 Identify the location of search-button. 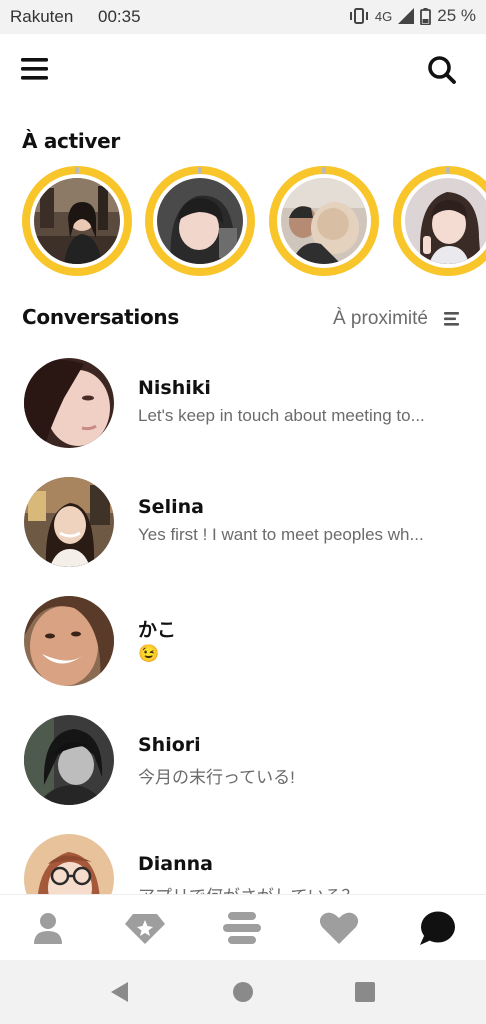
(442, 70).